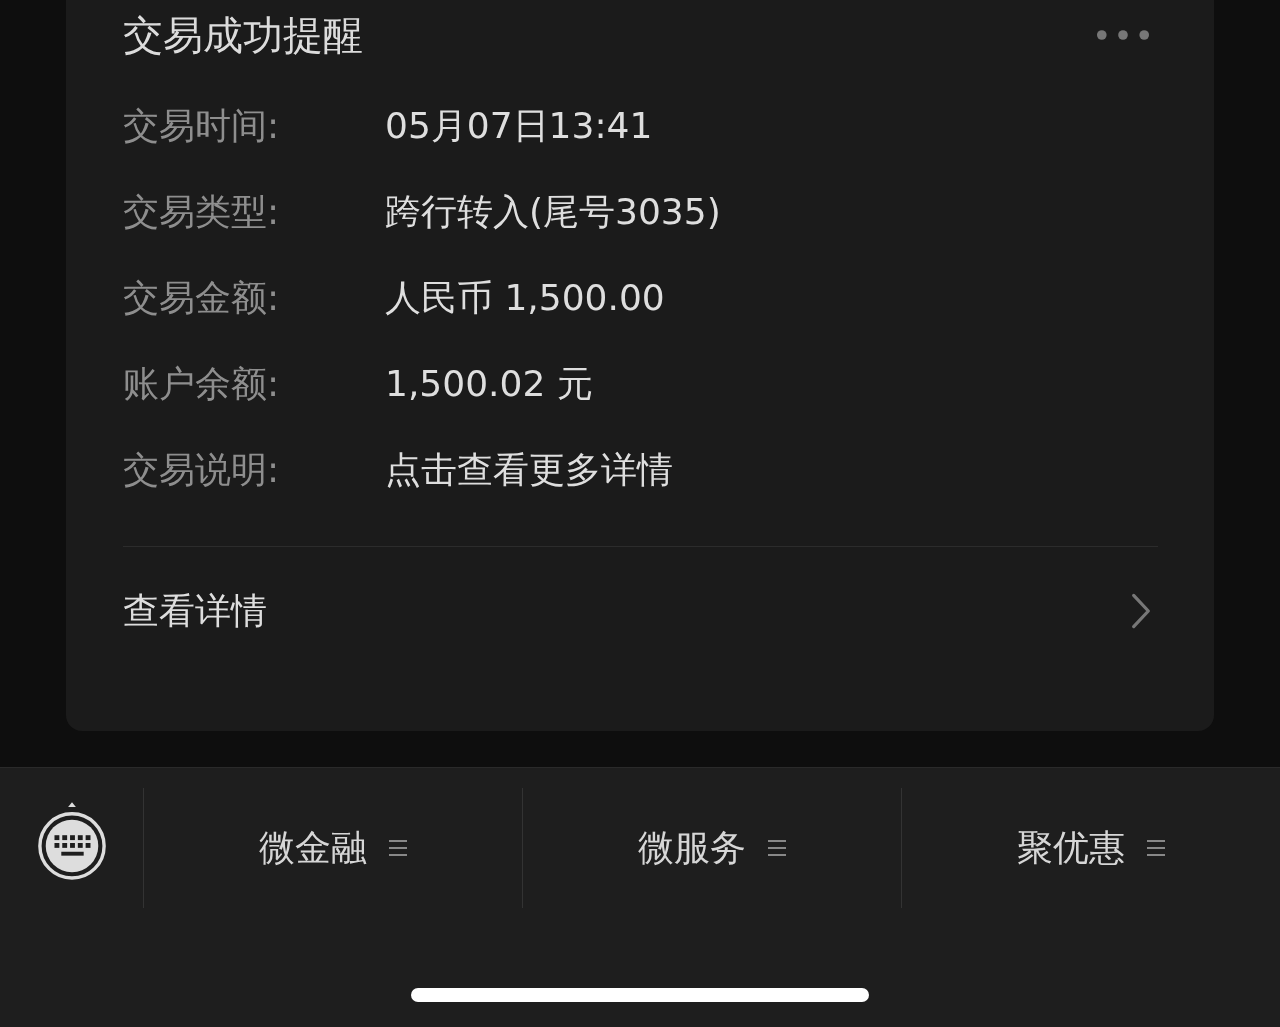 This screenshot has width=1280, height=1027. What do you see at coordinates (195, 611) in the screenshot?
I see `view-details-link: 查看详情` at bounding box center [195, 611].